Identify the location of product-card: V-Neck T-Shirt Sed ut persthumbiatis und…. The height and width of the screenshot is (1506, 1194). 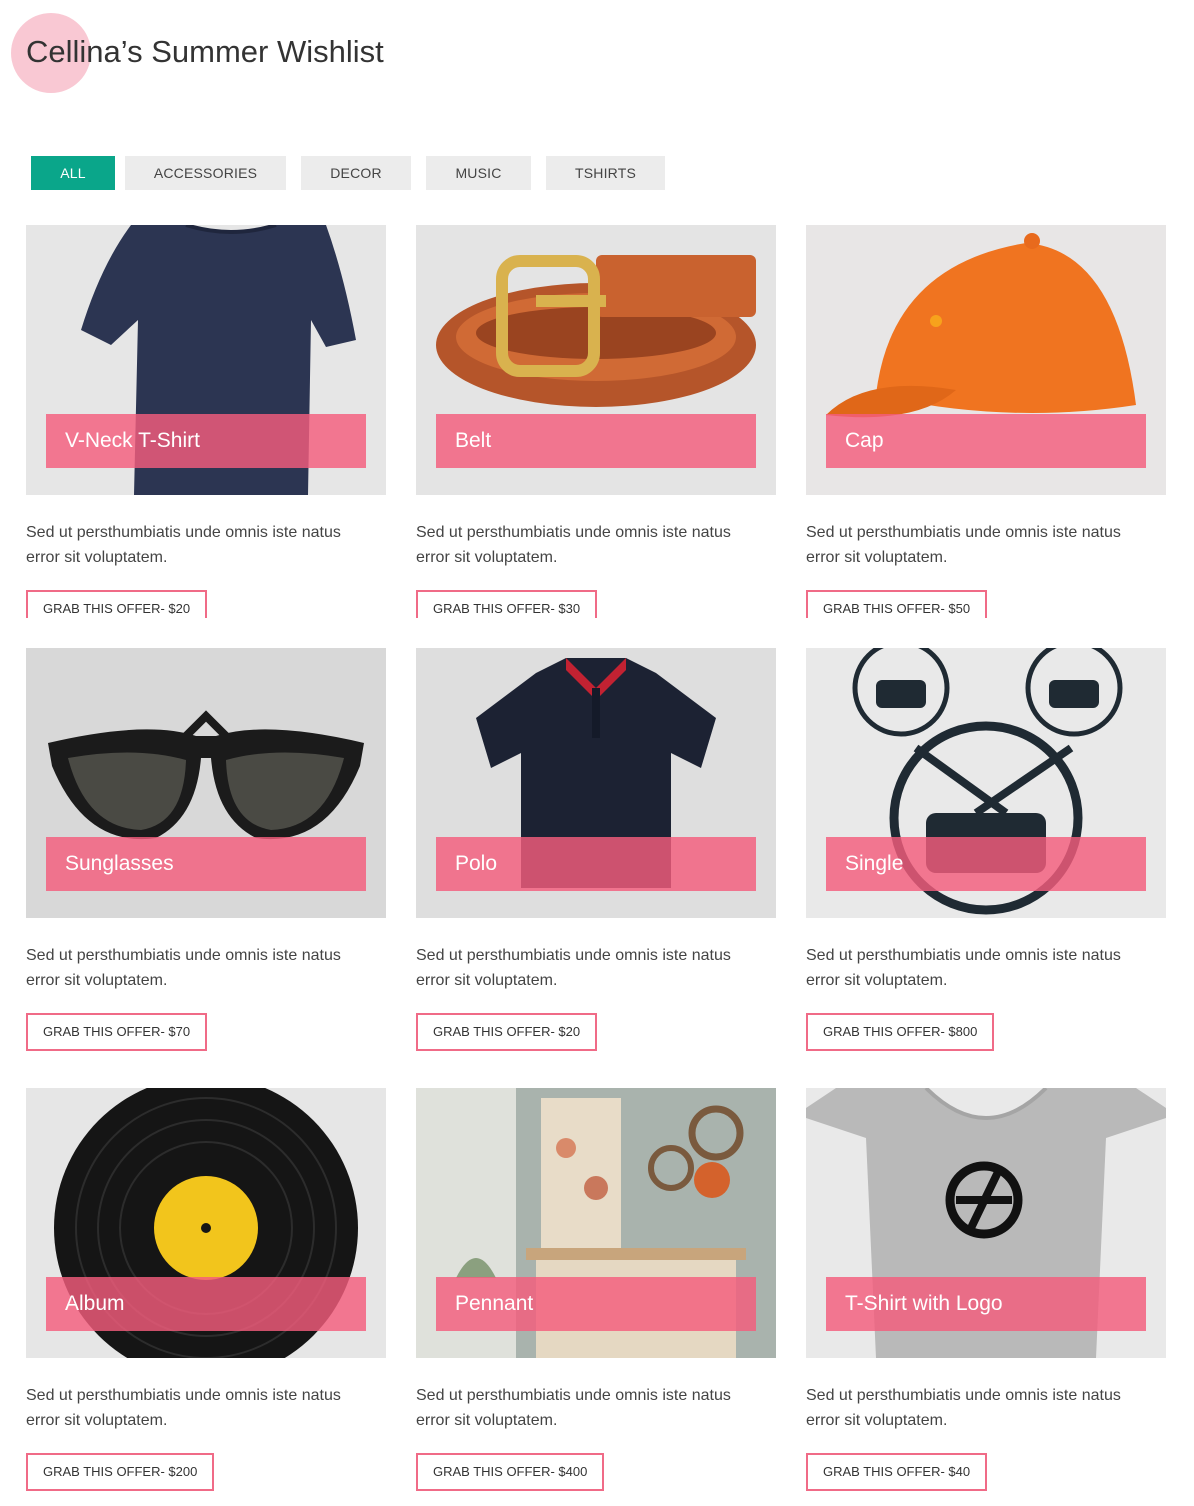
(206, 421).